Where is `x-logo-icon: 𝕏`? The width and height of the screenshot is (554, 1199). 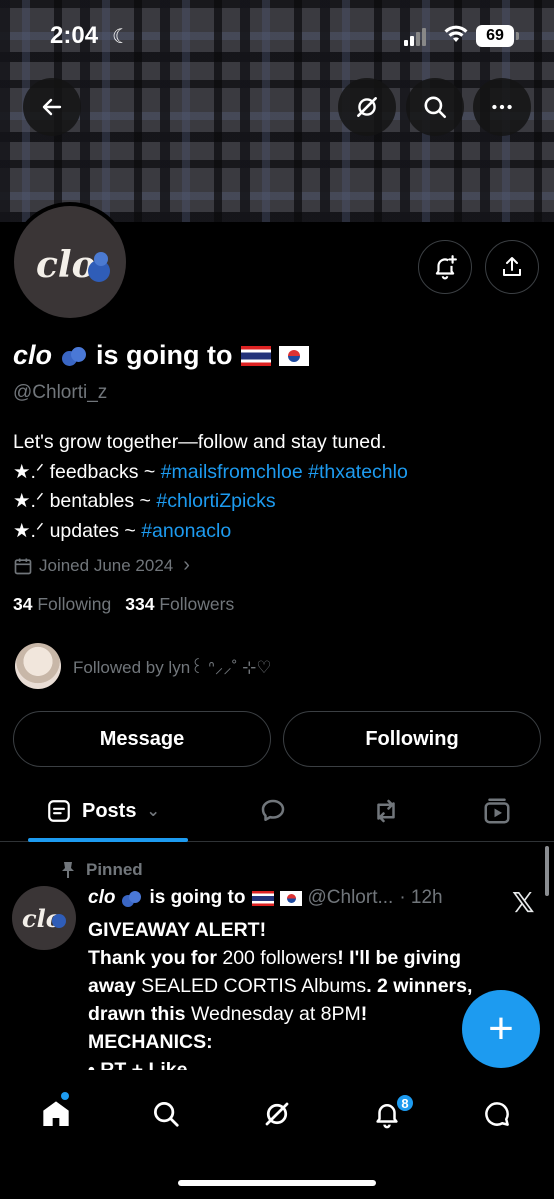
x-logo-icon: 𝕏 is located at coordinates (523, 902).